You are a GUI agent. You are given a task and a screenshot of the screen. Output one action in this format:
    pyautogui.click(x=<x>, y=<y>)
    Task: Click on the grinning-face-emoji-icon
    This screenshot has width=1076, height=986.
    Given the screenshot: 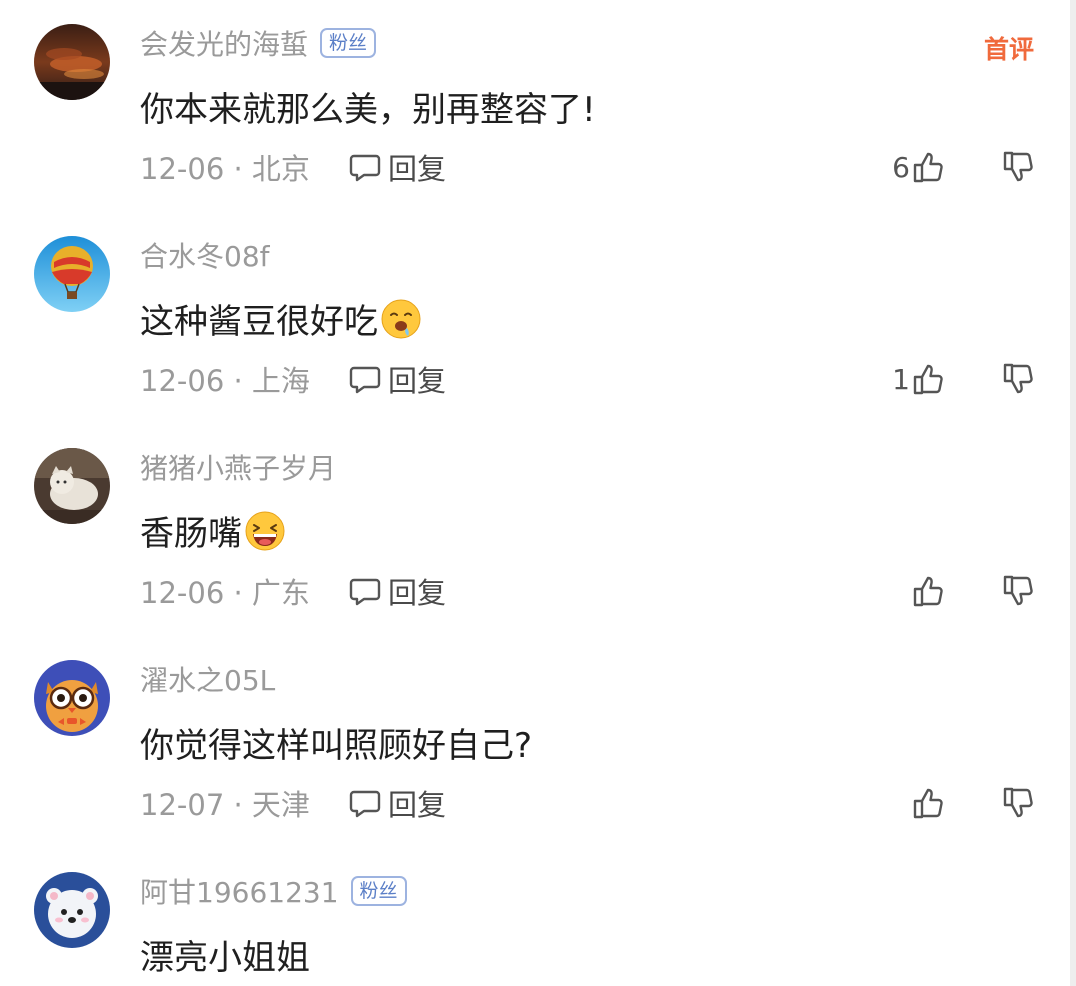 What is the action you would take?
    pyautogui.click(x=265, y=531)
    